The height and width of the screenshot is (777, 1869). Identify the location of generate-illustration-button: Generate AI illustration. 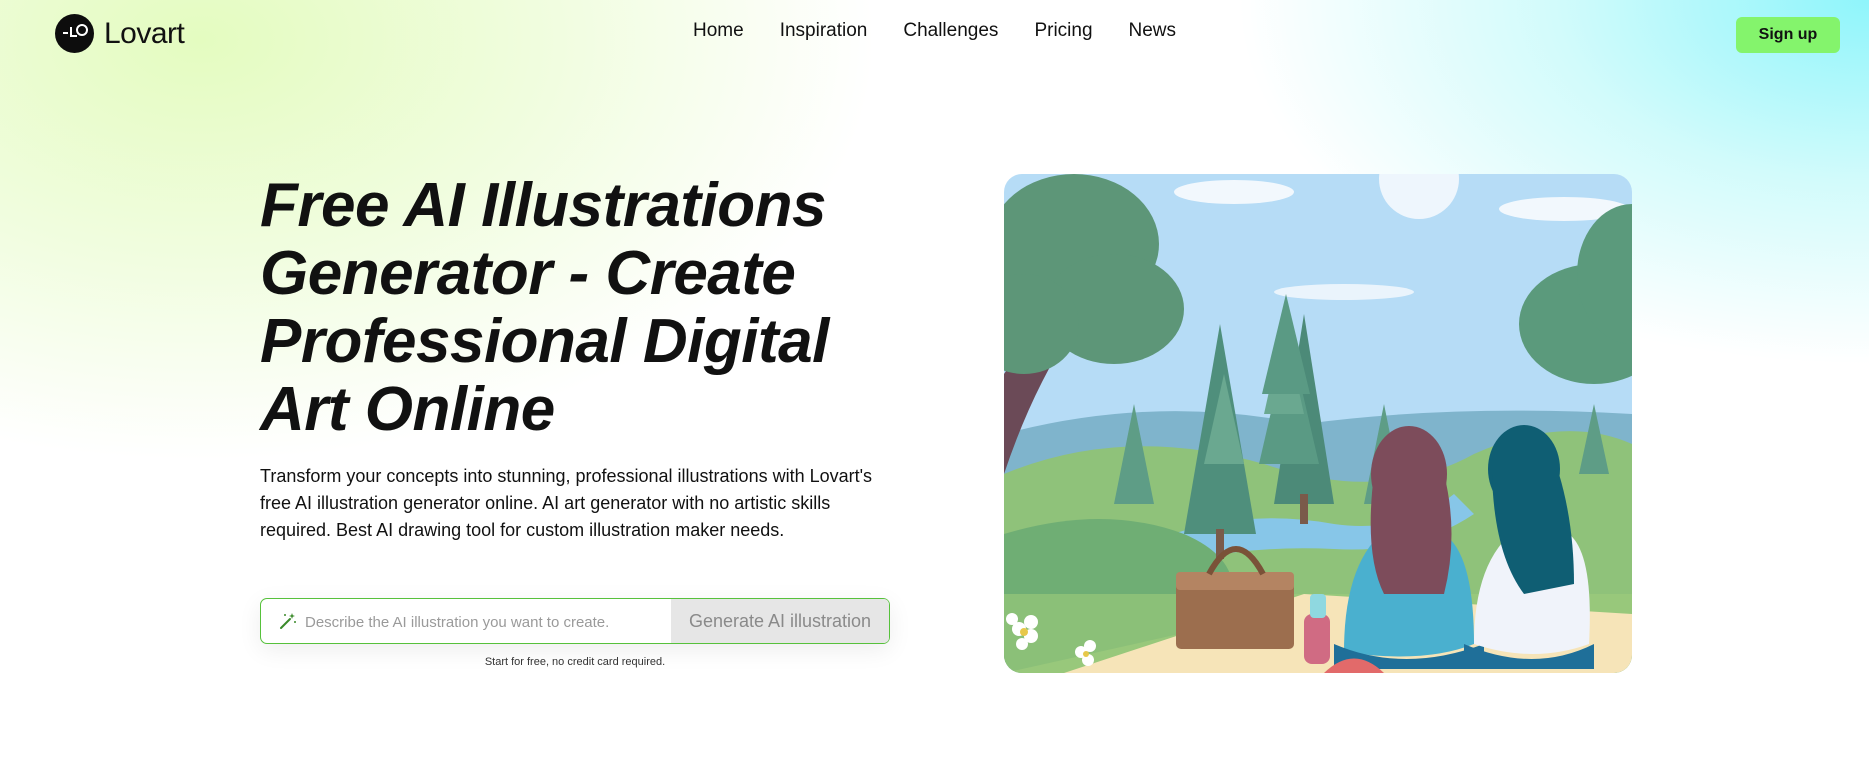
(780, 621).